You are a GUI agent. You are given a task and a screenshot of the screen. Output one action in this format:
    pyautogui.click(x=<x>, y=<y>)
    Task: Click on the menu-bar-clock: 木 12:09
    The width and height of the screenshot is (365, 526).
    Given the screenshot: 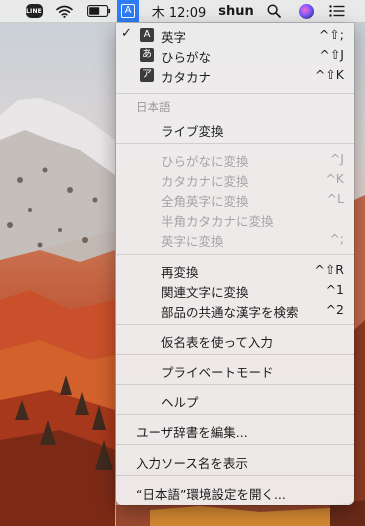 What is the action you would take?
    pyautogui.click(x=179, y=11)
    